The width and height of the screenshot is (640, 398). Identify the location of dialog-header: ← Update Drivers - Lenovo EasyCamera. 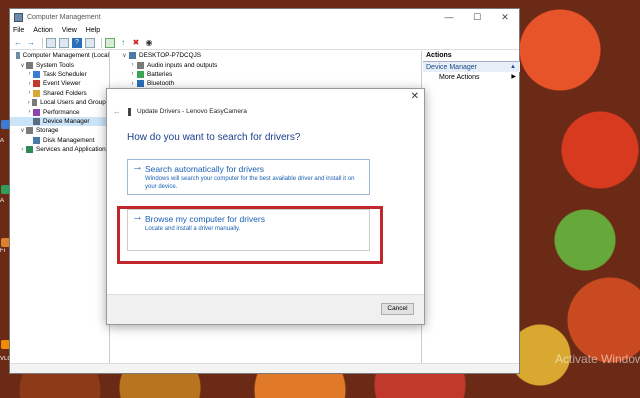
(180, 111).